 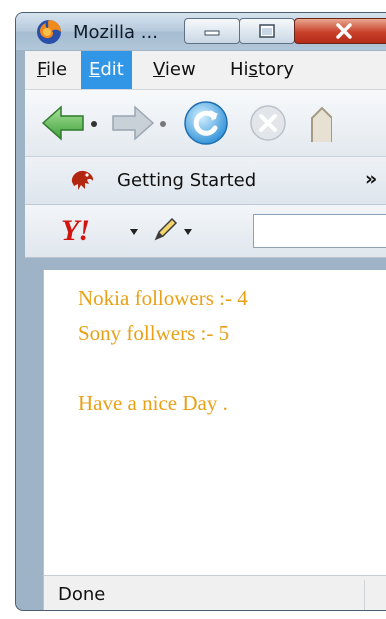 What do you see at coordinates (94, 124) in the screenshot?
I see `back-dropdown-icon` at bounding box center [94, 124].